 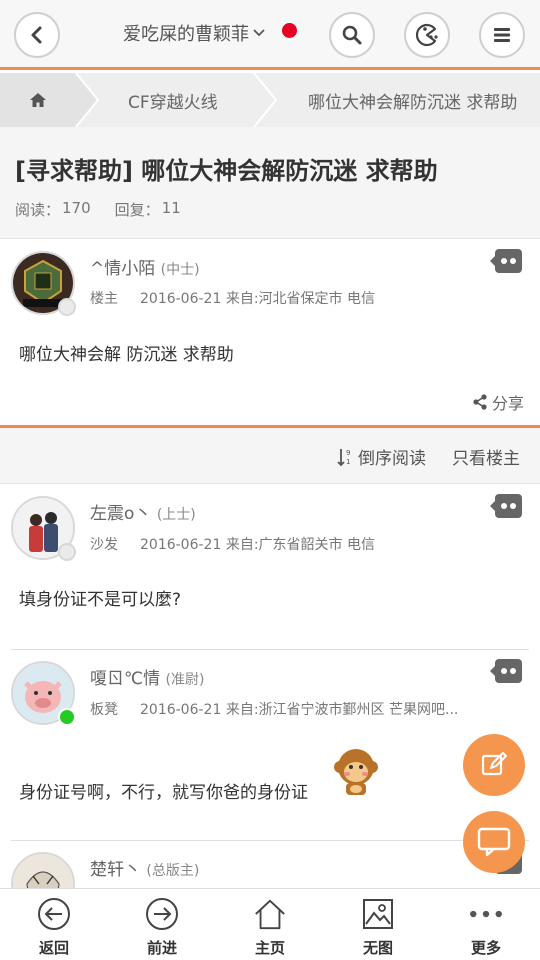 I want to click on floor-label: 楼主, so click(x=104, y=299).